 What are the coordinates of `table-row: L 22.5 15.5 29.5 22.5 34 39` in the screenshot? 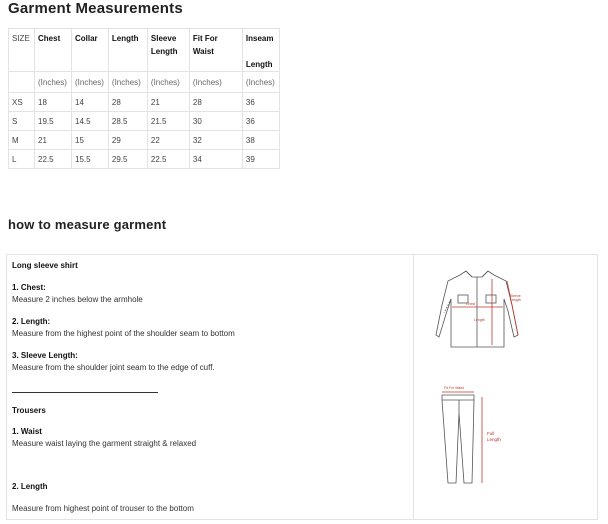 It's located at (144, 159).